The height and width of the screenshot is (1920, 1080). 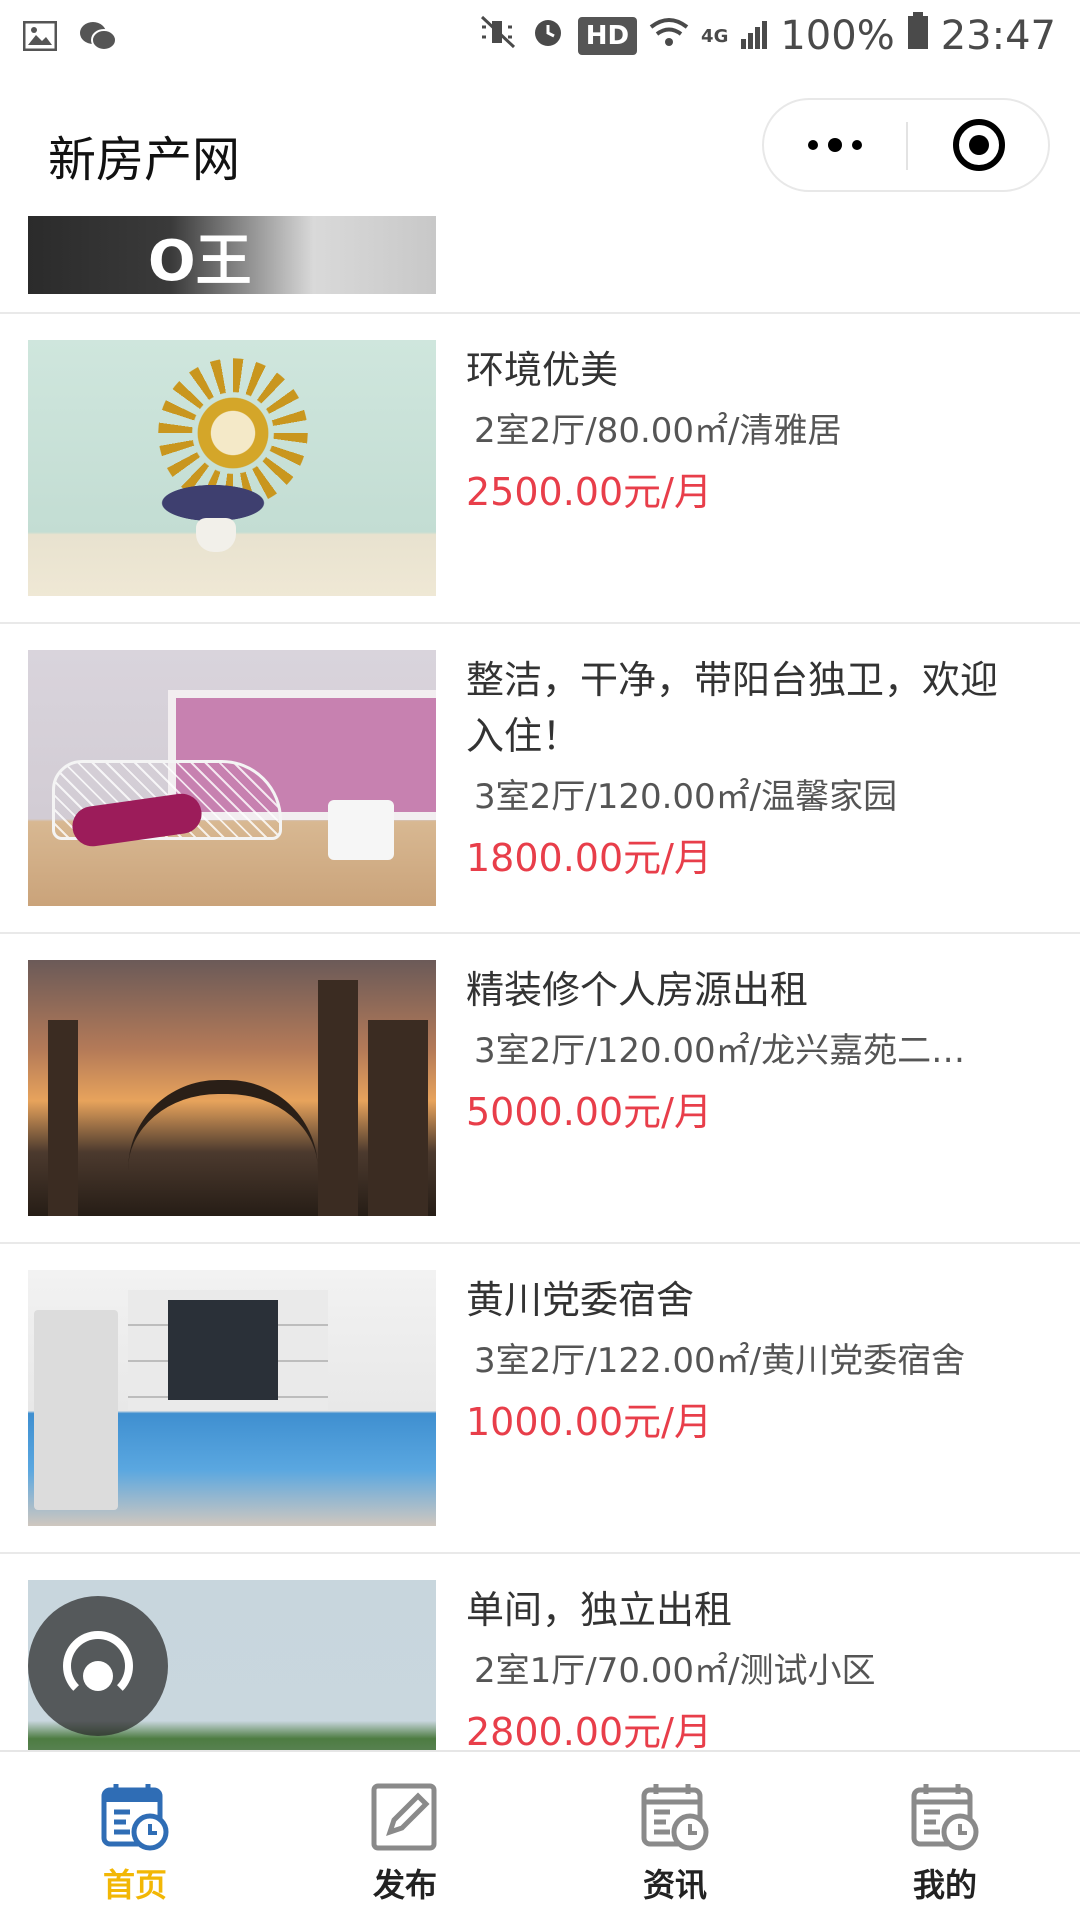 What do you see at coordinates (715, 36) in the screenshot?
I see `network-type: 4G` at bounding box center [715, 36].